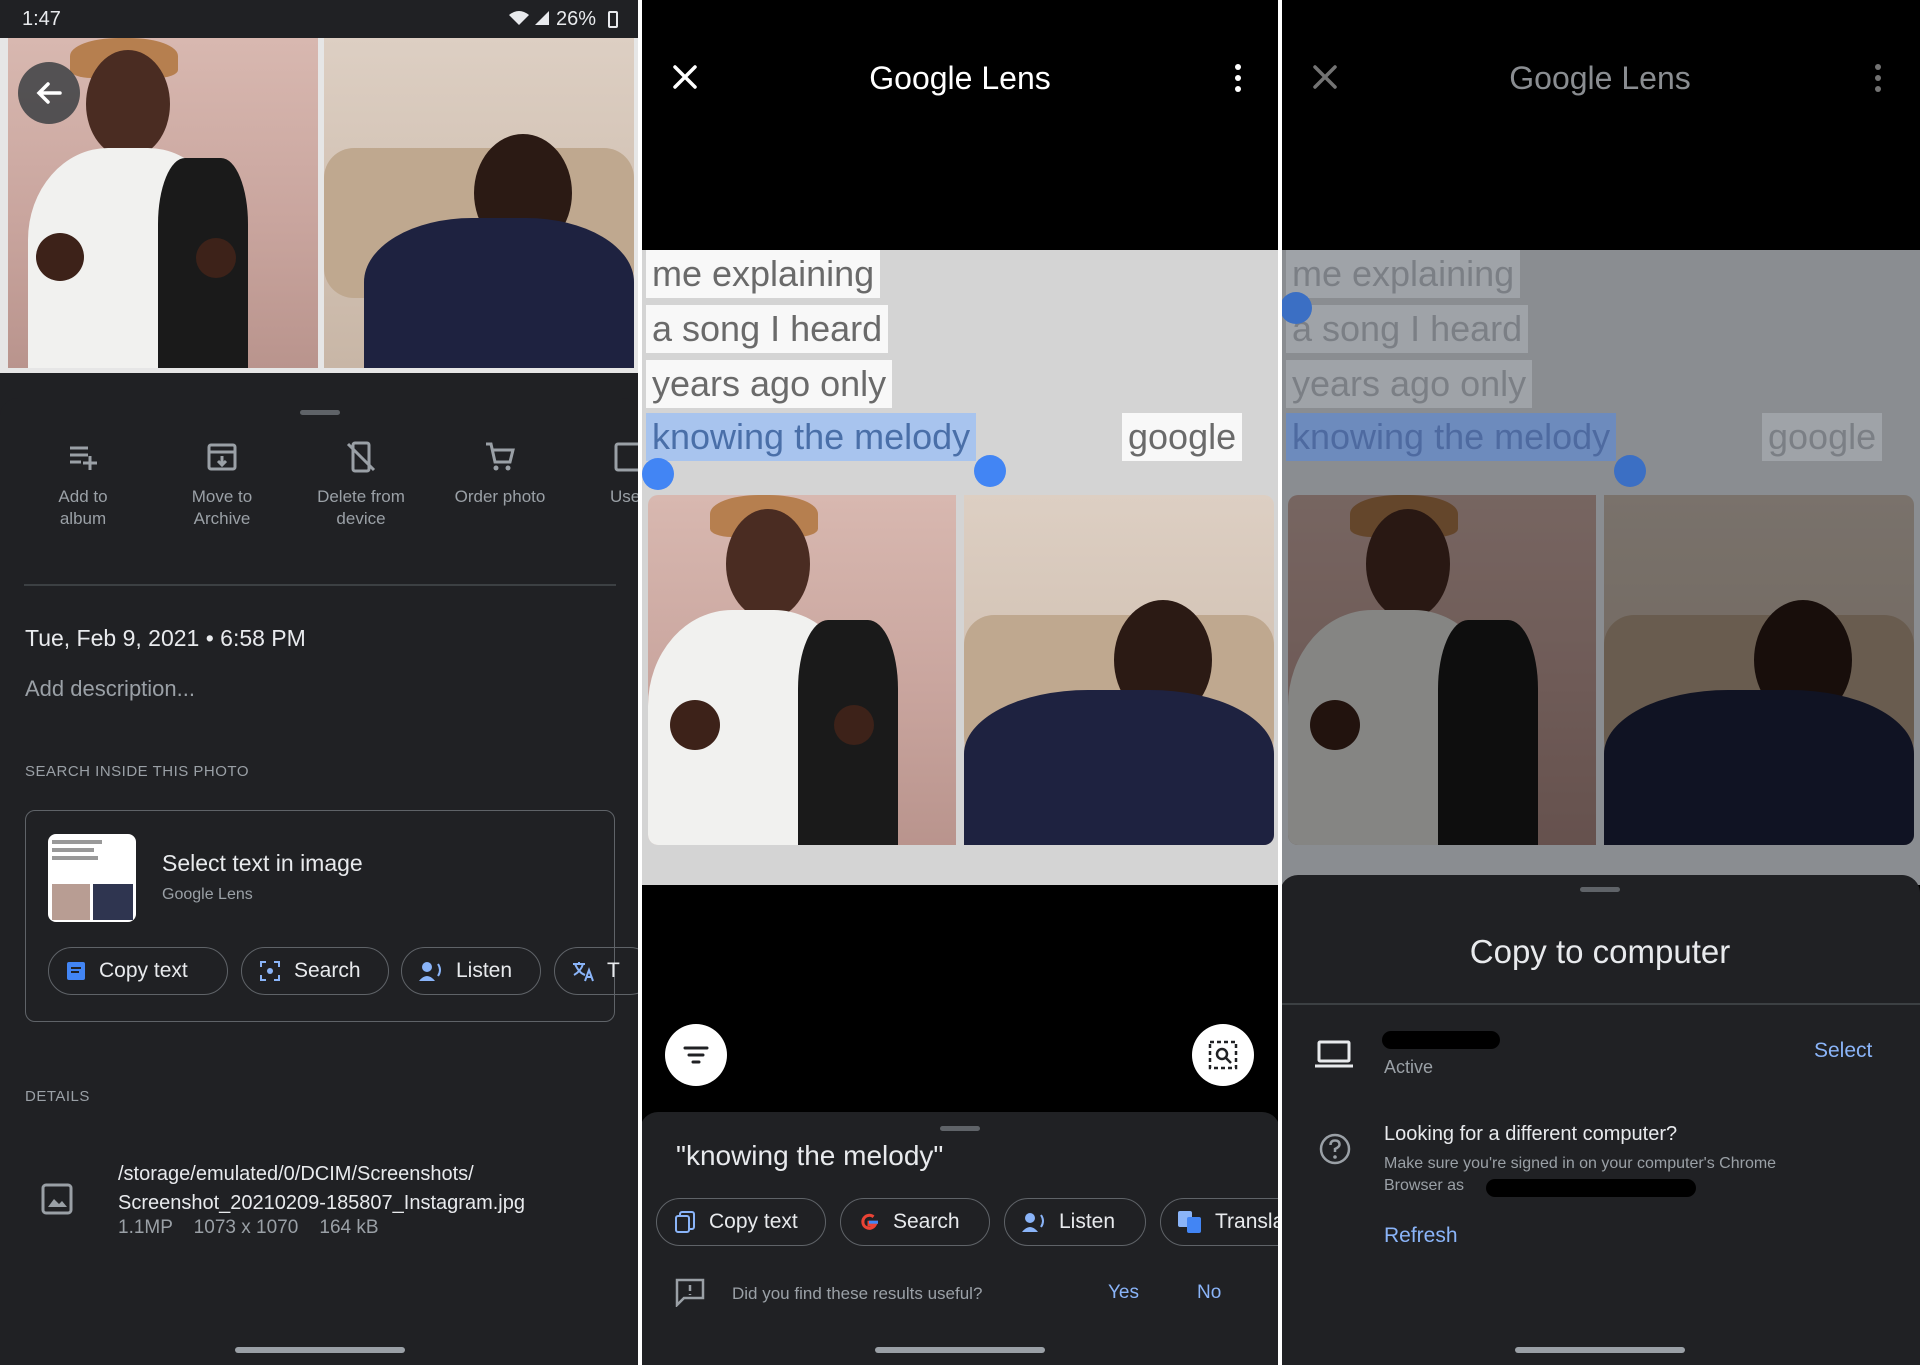 This screenshot has height=1365, width=1920. Describe the element at coordinates (1409, 1067) in the screenshot. I see `device-status: Active` at that location.